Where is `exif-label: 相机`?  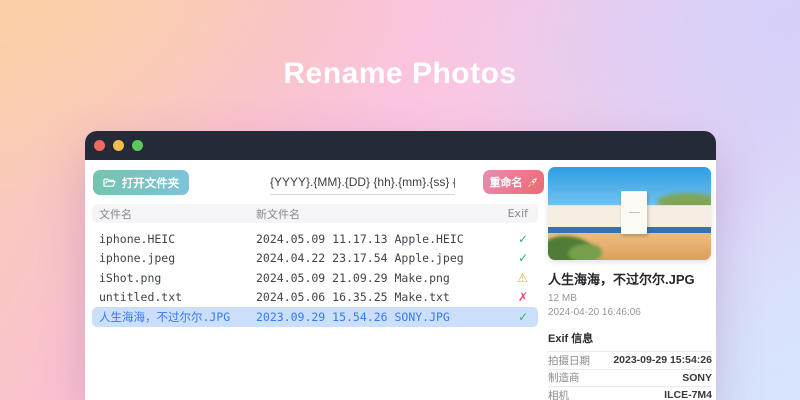
exif-label: 相机 is located at coordinates (558, 394).